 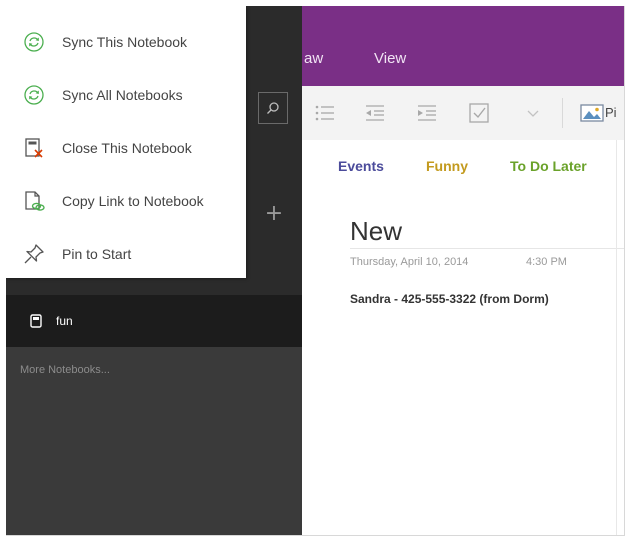 What do you see at coordinates (274, 214) in the screenshot?
I see `add-notebook-button: +` at bounding box center [274, 214].